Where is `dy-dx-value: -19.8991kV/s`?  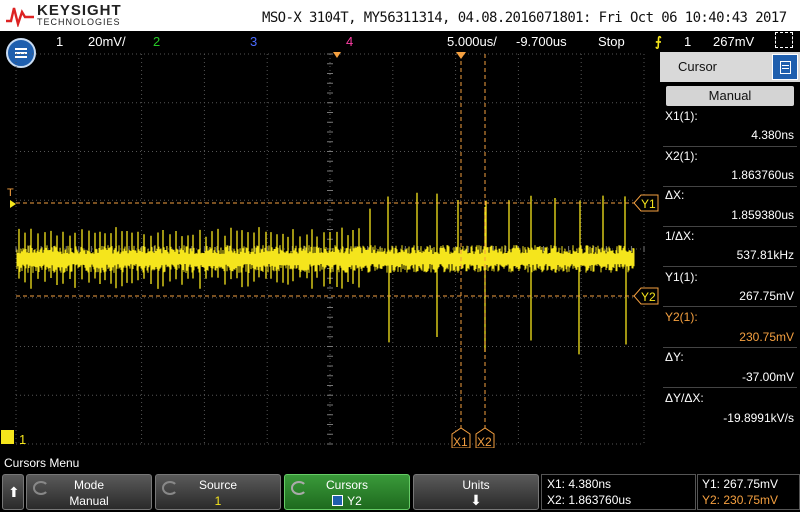
dy-dx-value: -19.8991kV/s is located at coordinates (758, 418).